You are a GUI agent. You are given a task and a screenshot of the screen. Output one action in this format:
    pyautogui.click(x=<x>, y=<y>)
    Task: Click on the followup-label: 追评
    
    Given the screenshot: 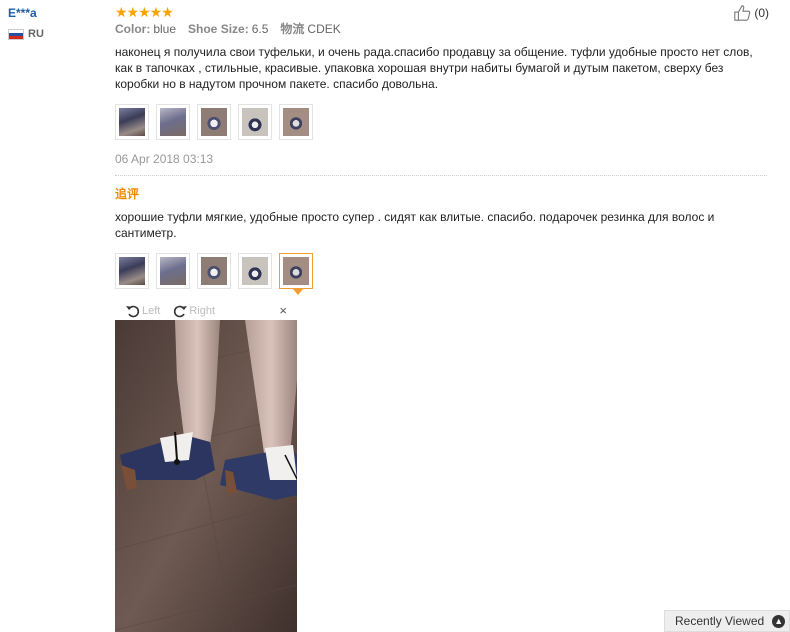 What is the action you would take?
    pyautogui.click(x=127, y=194)
    